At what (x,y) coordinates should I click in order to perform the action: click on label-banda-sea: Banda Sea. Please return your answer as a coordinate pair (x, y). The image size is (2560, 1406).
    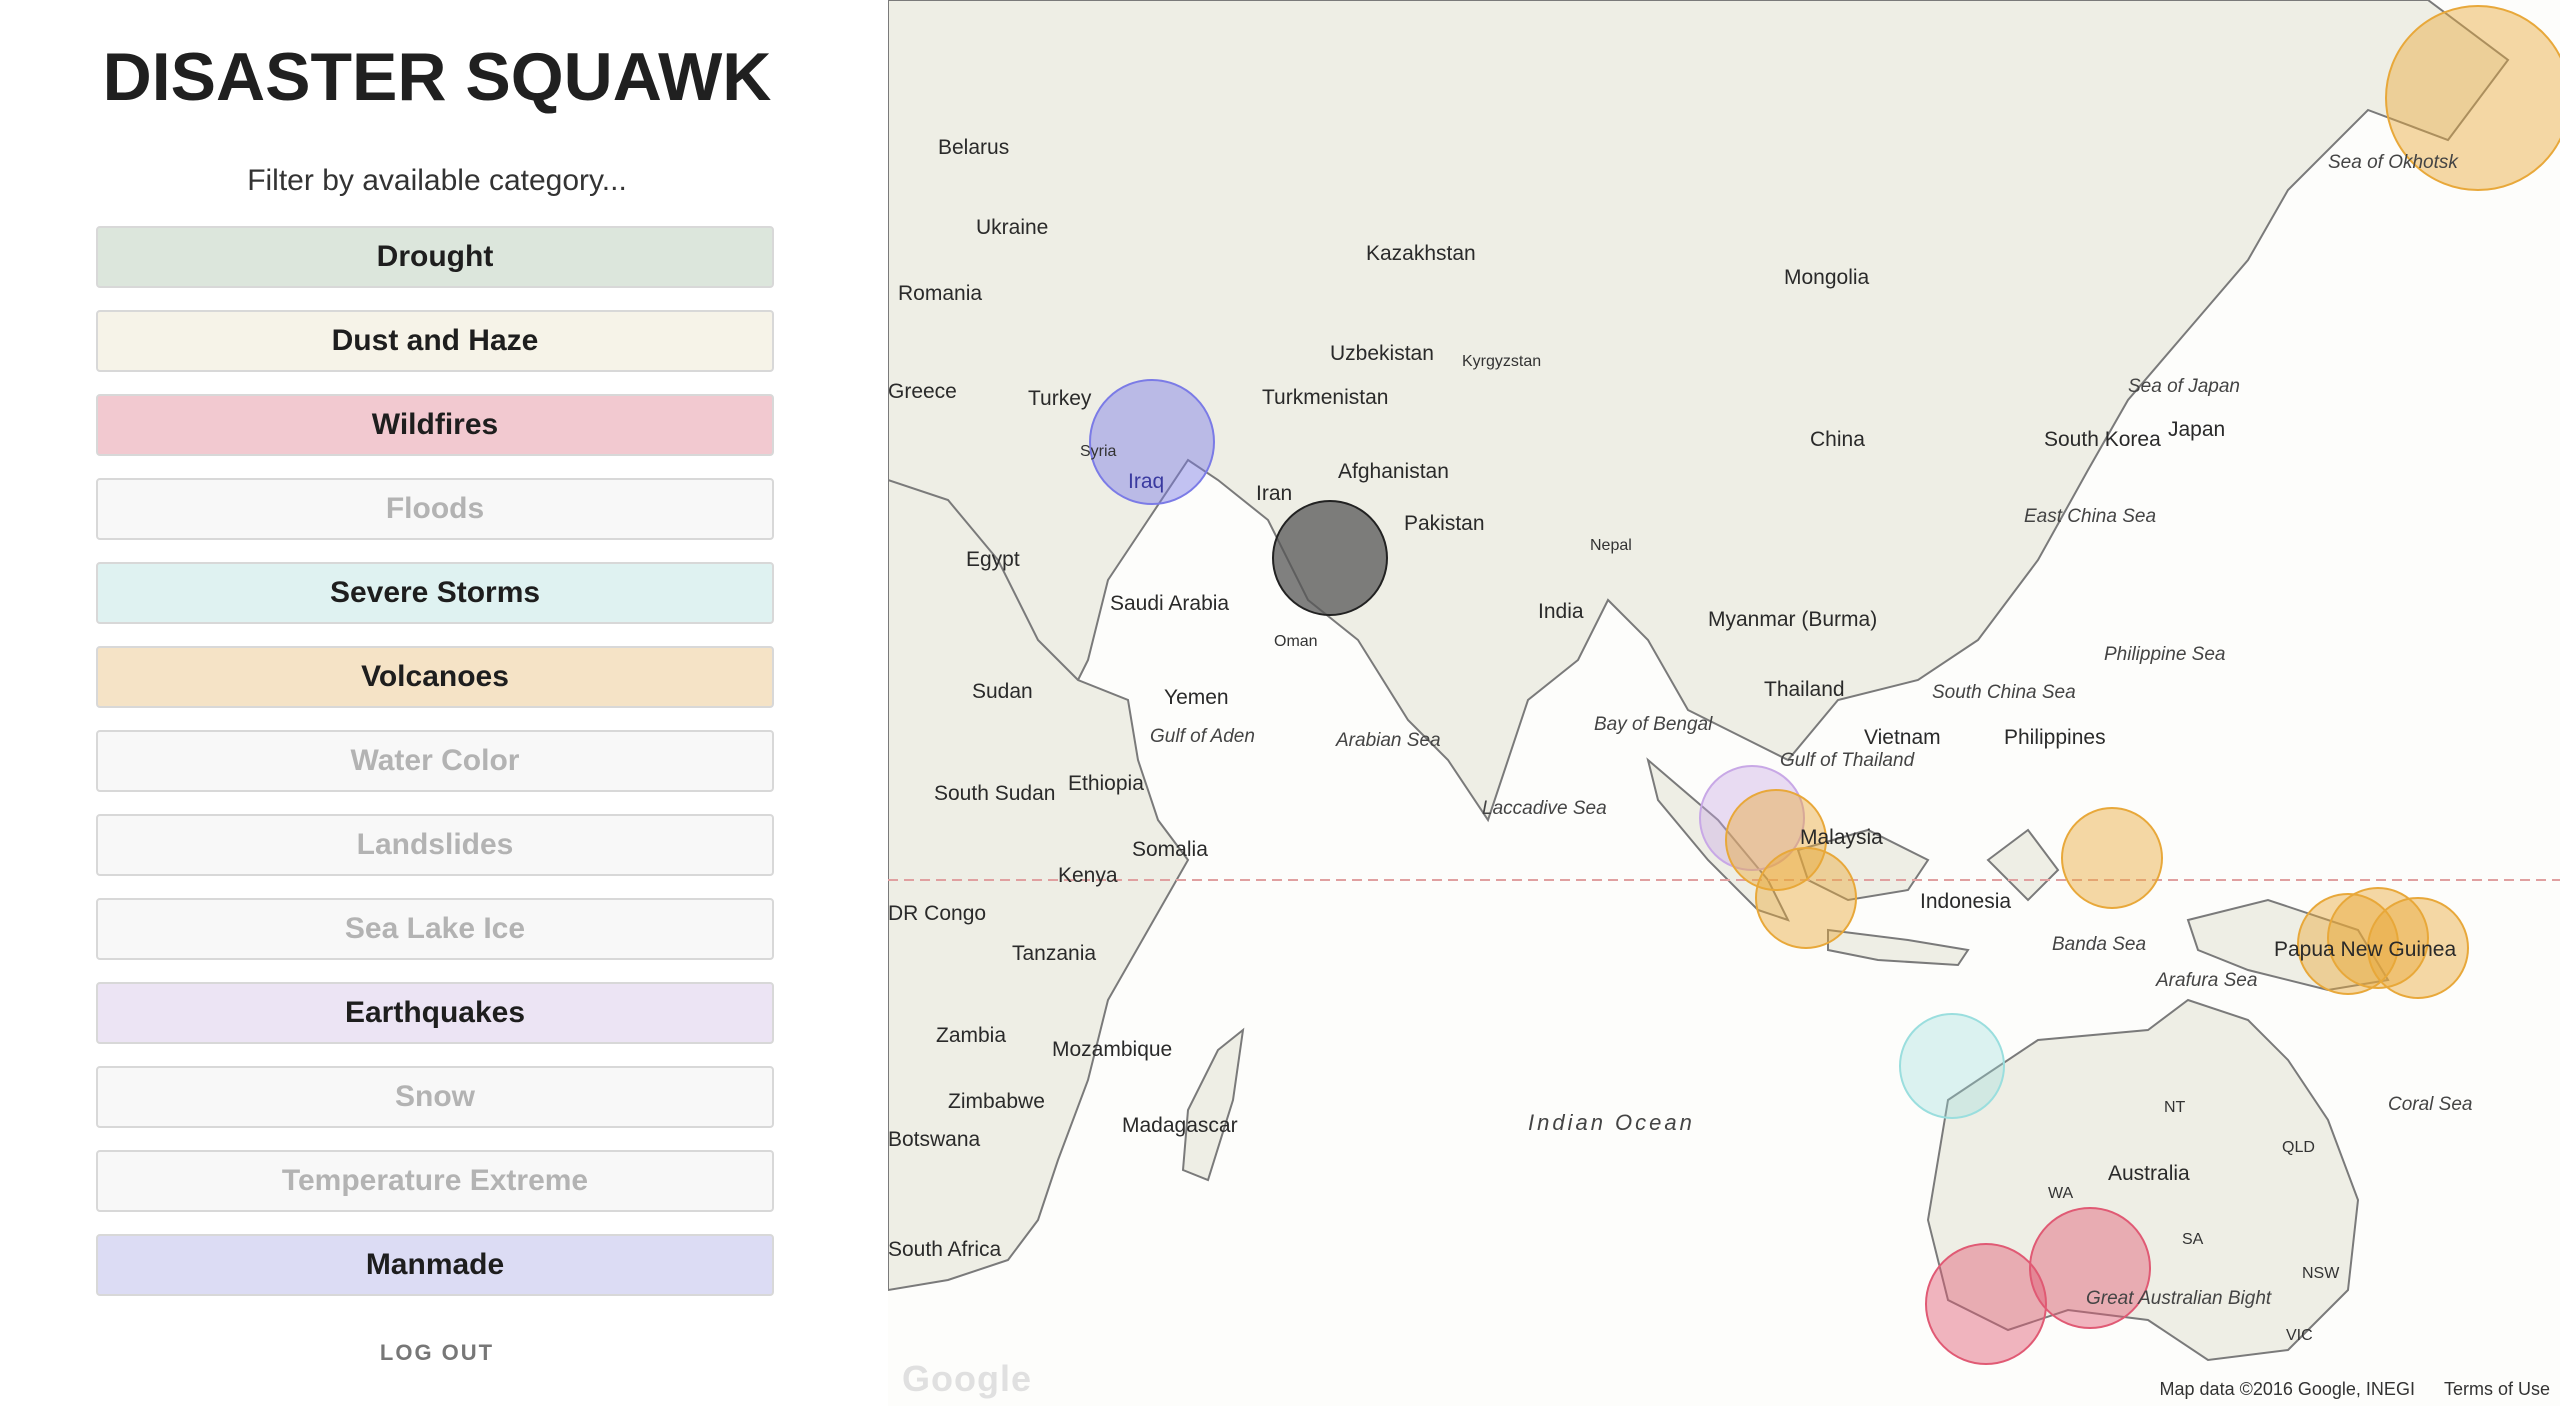
    Looking at the image, I should click on (2099, 944).